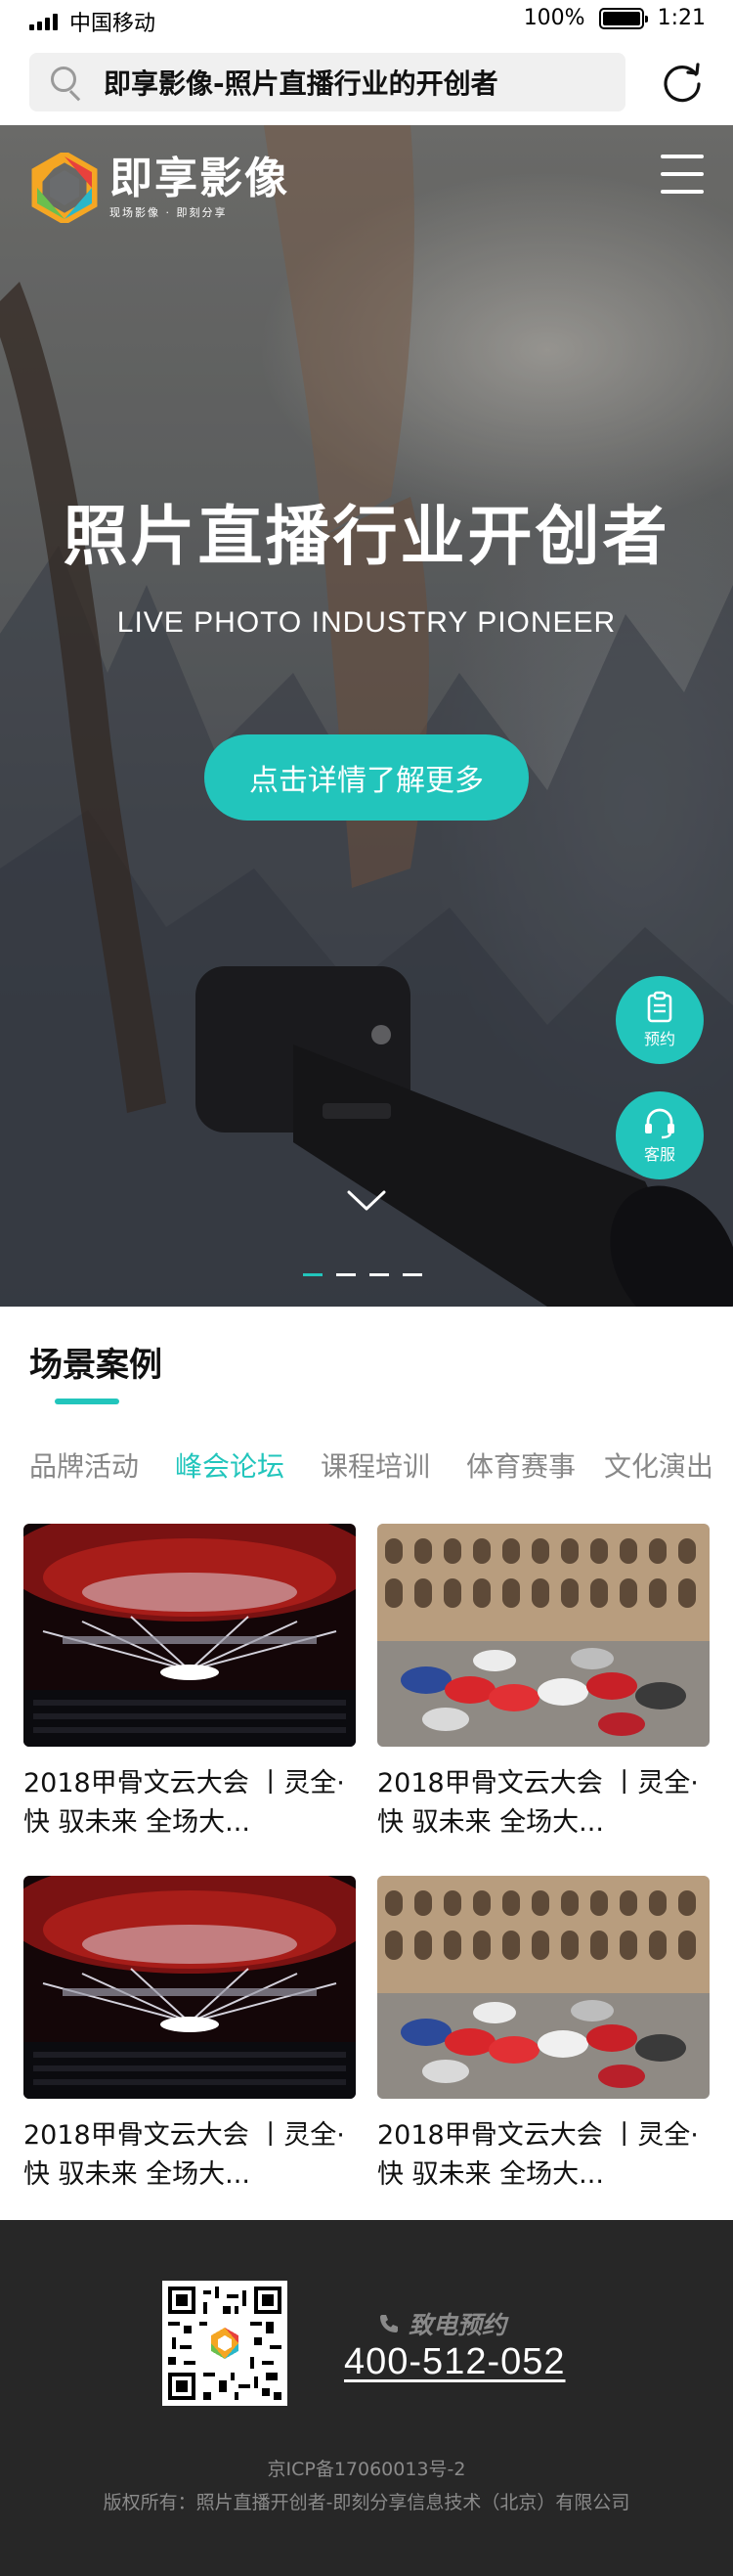 Image resolution: width=733 pixels, height=2576 pixels. I want to click on phone-icon, so click(389, 2323).